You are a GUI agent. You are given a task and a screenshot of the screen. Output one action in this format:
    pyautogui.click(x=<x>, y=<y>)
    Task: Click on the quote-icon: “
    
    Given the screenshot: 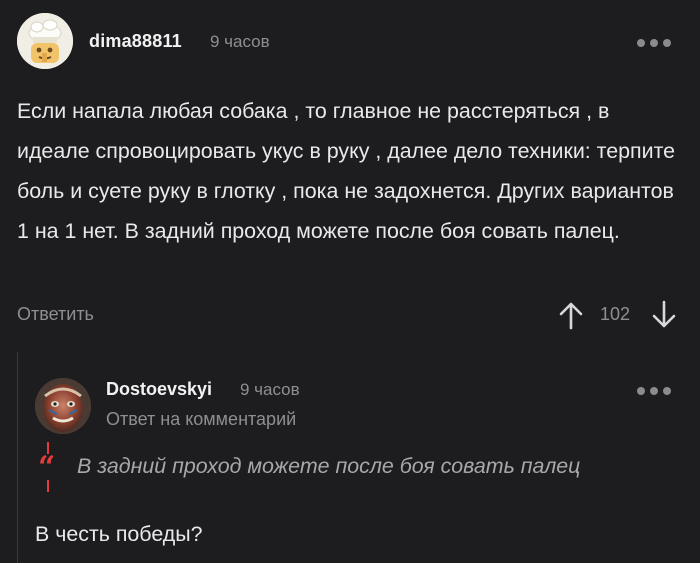 What is the action you would take?
    pyautogui.click(x=47, y=467)
    